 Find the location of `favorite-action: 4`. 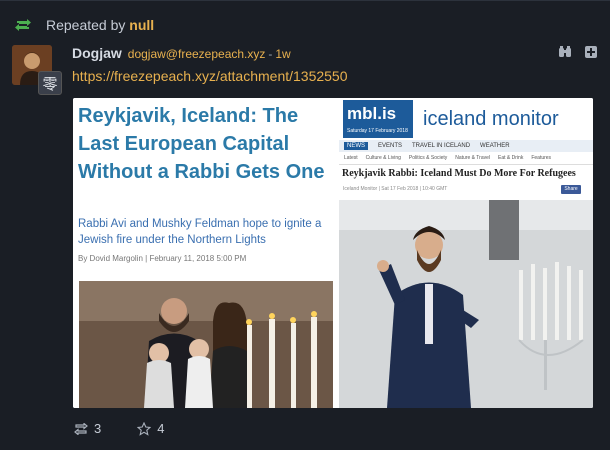

favorite-action: 4 is located at coordinates (150, 428).